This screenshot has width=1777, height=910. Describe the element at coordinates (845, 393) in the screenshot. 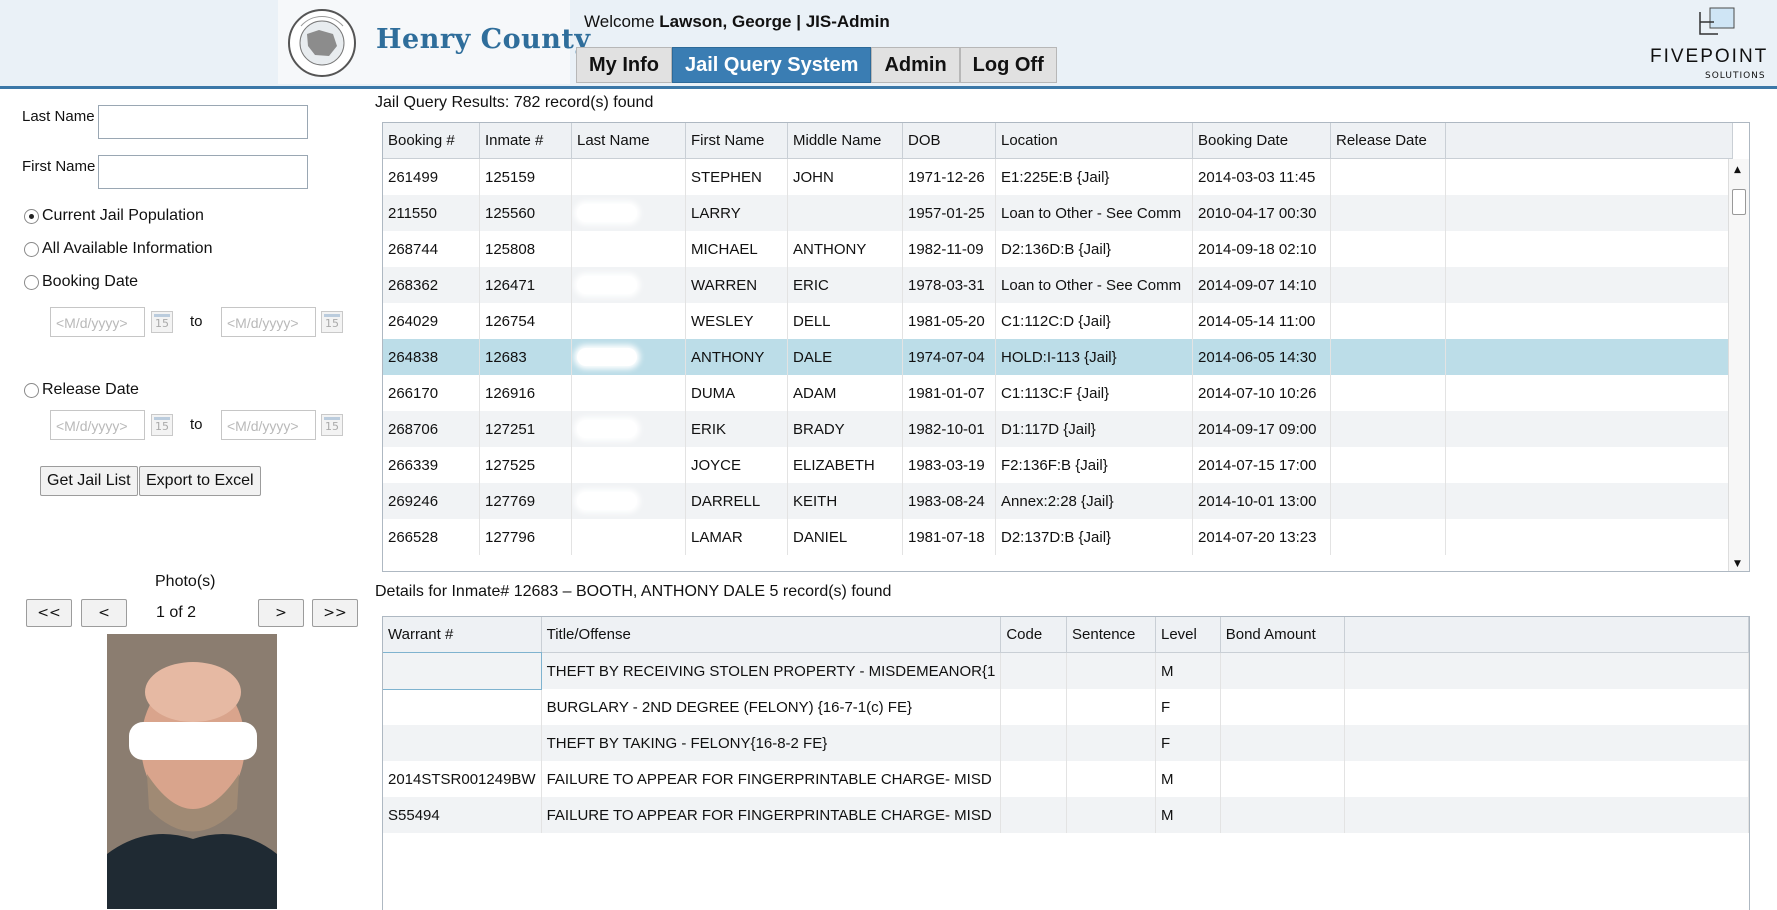

I see `cell-middle-name: ADAM` at that location.